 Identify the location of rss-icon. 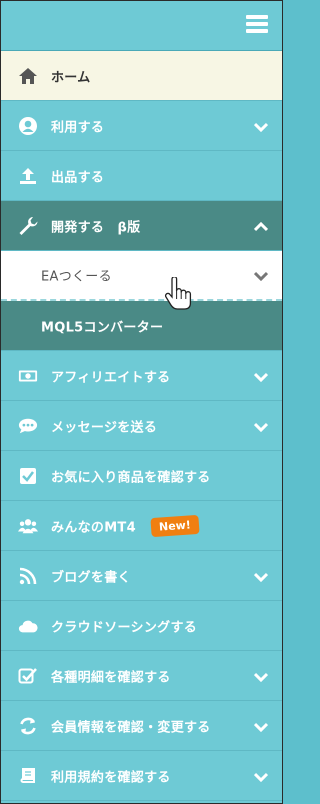
(28, 576).